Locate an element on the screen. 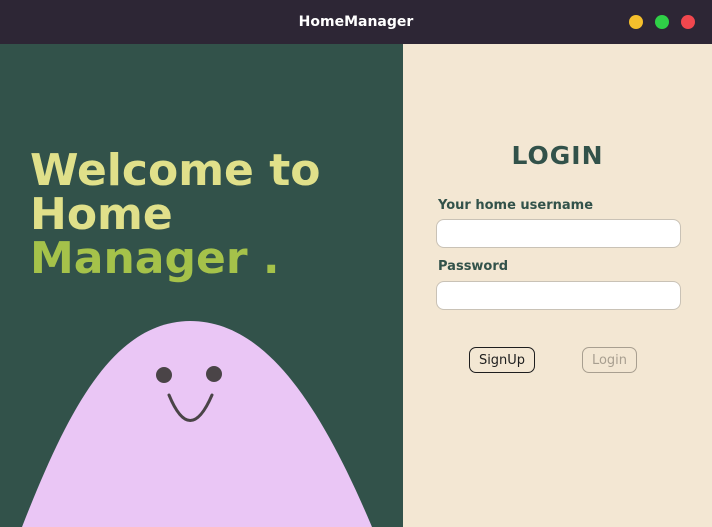 This screenshot has height=527, width=712. title-bar: HomeManager is located at coordinates (356, 22).